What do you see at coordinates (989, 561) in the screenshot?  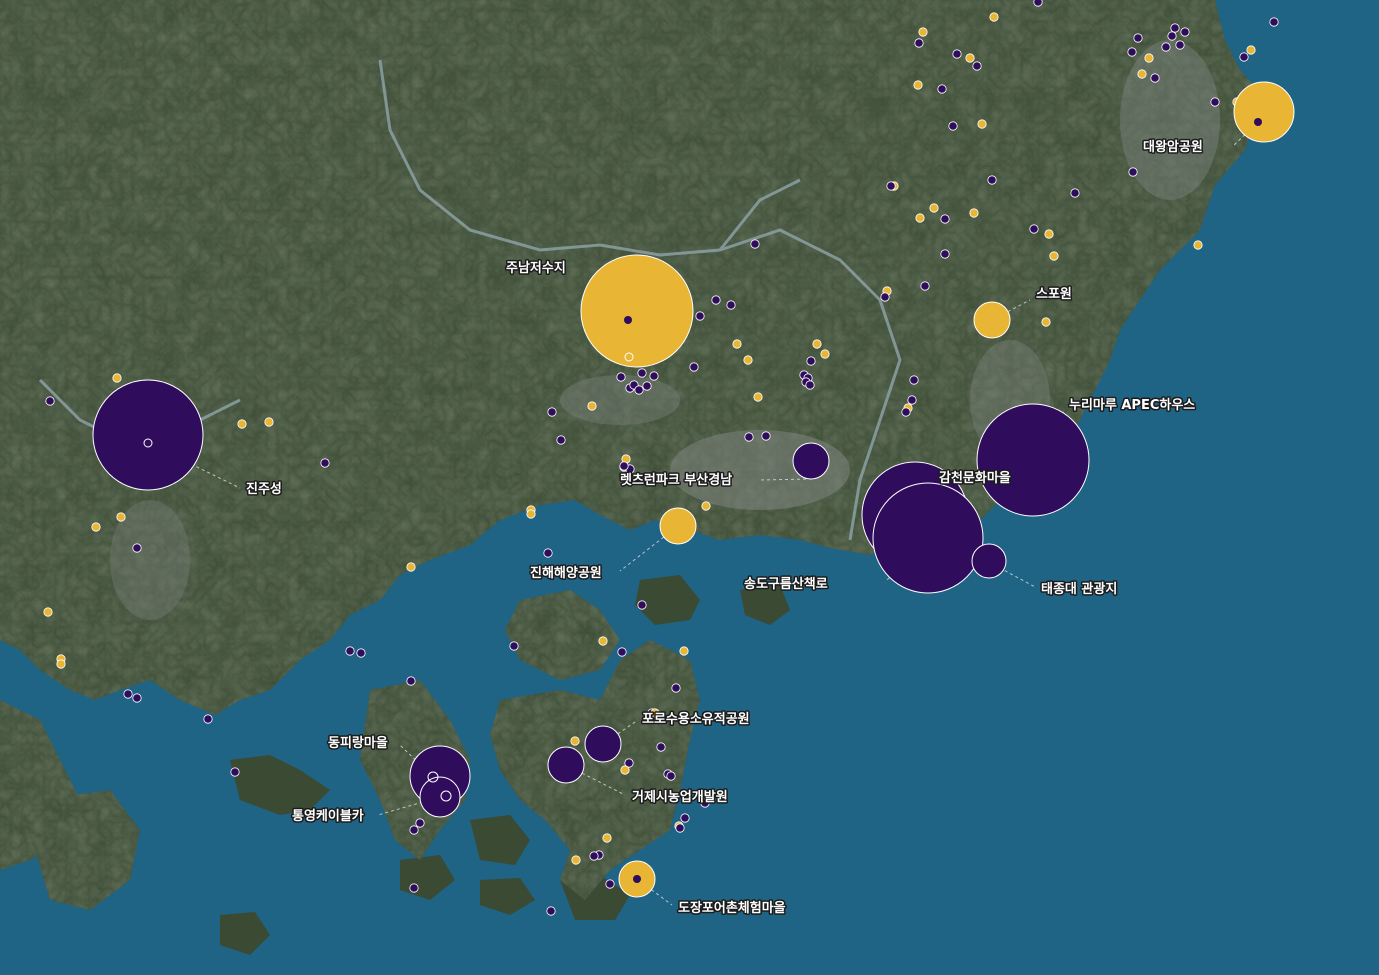 I see `marker-taejongdae` at bounding box center [989, 561].